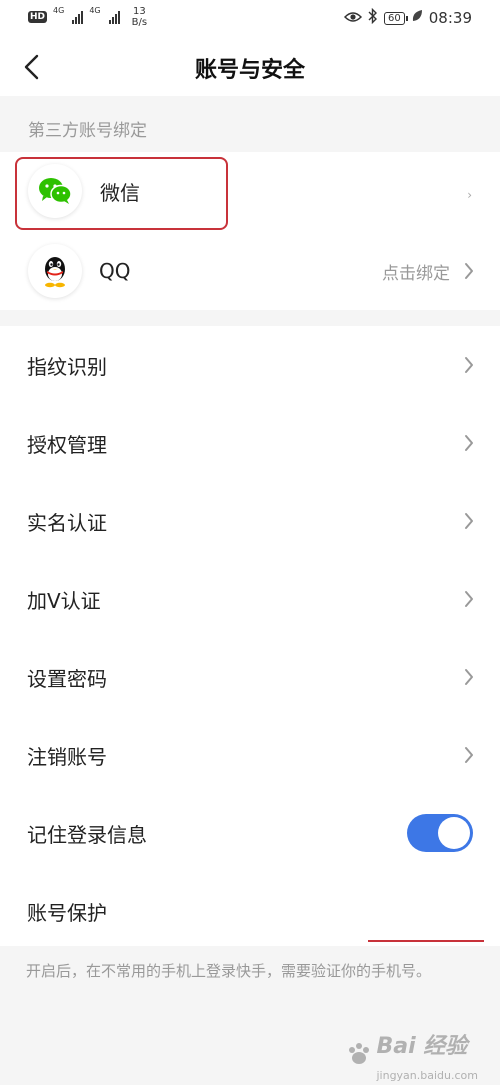 This screenshot has width=500, height=1085. Describe the element at coordinates (139, 11) in the screenshot. I see `net-speed-value: 13` at that location.